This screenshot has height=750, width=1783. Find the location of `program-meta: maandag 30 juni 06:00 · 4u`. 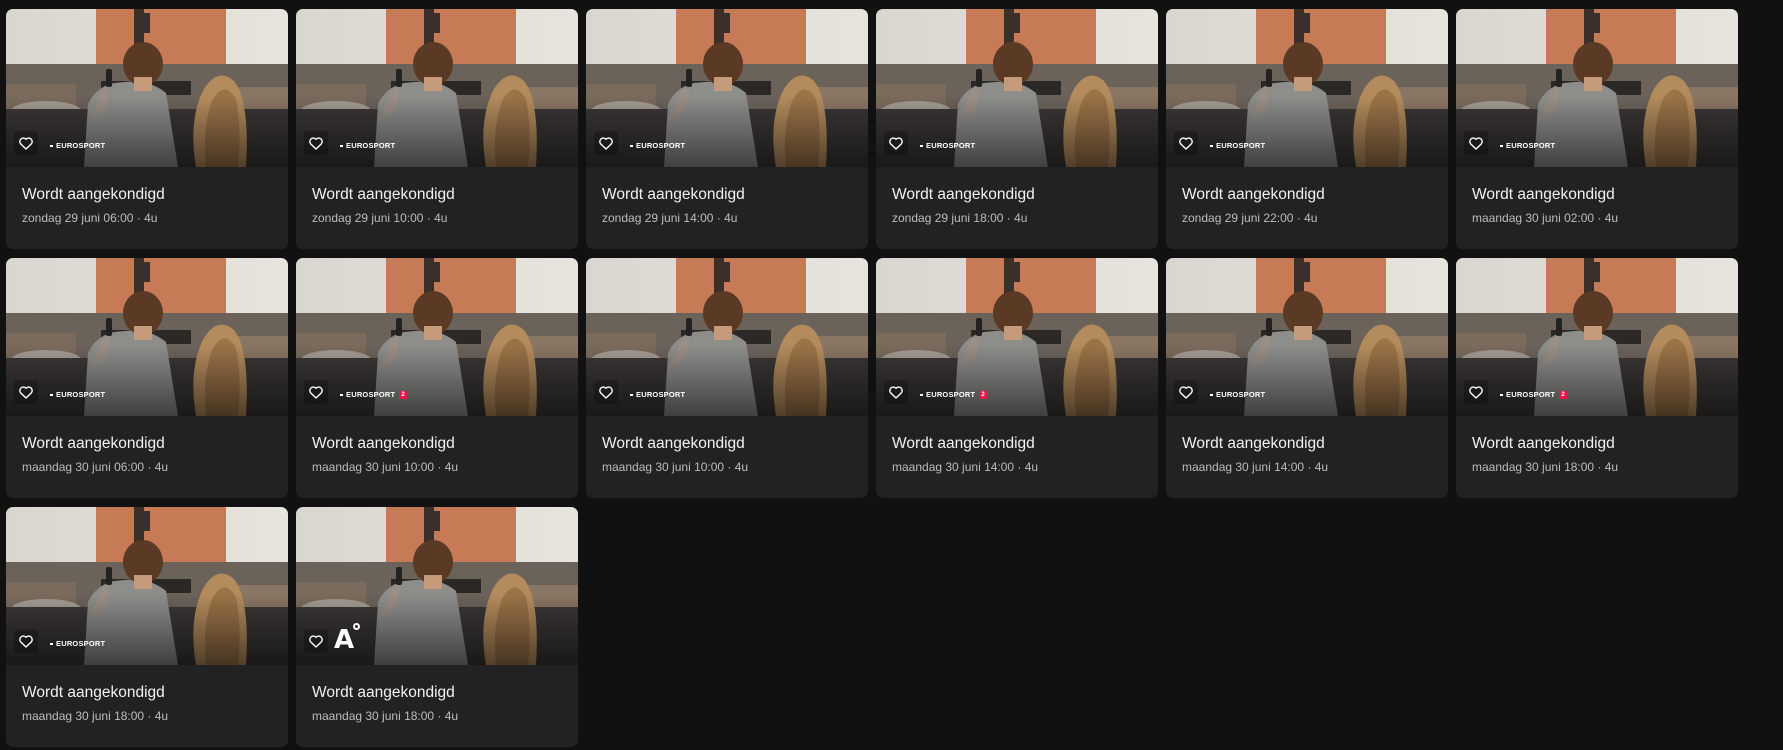

program-meta: maandag 30 juni 06:00 · 4u is located at coordinates (95, 467).